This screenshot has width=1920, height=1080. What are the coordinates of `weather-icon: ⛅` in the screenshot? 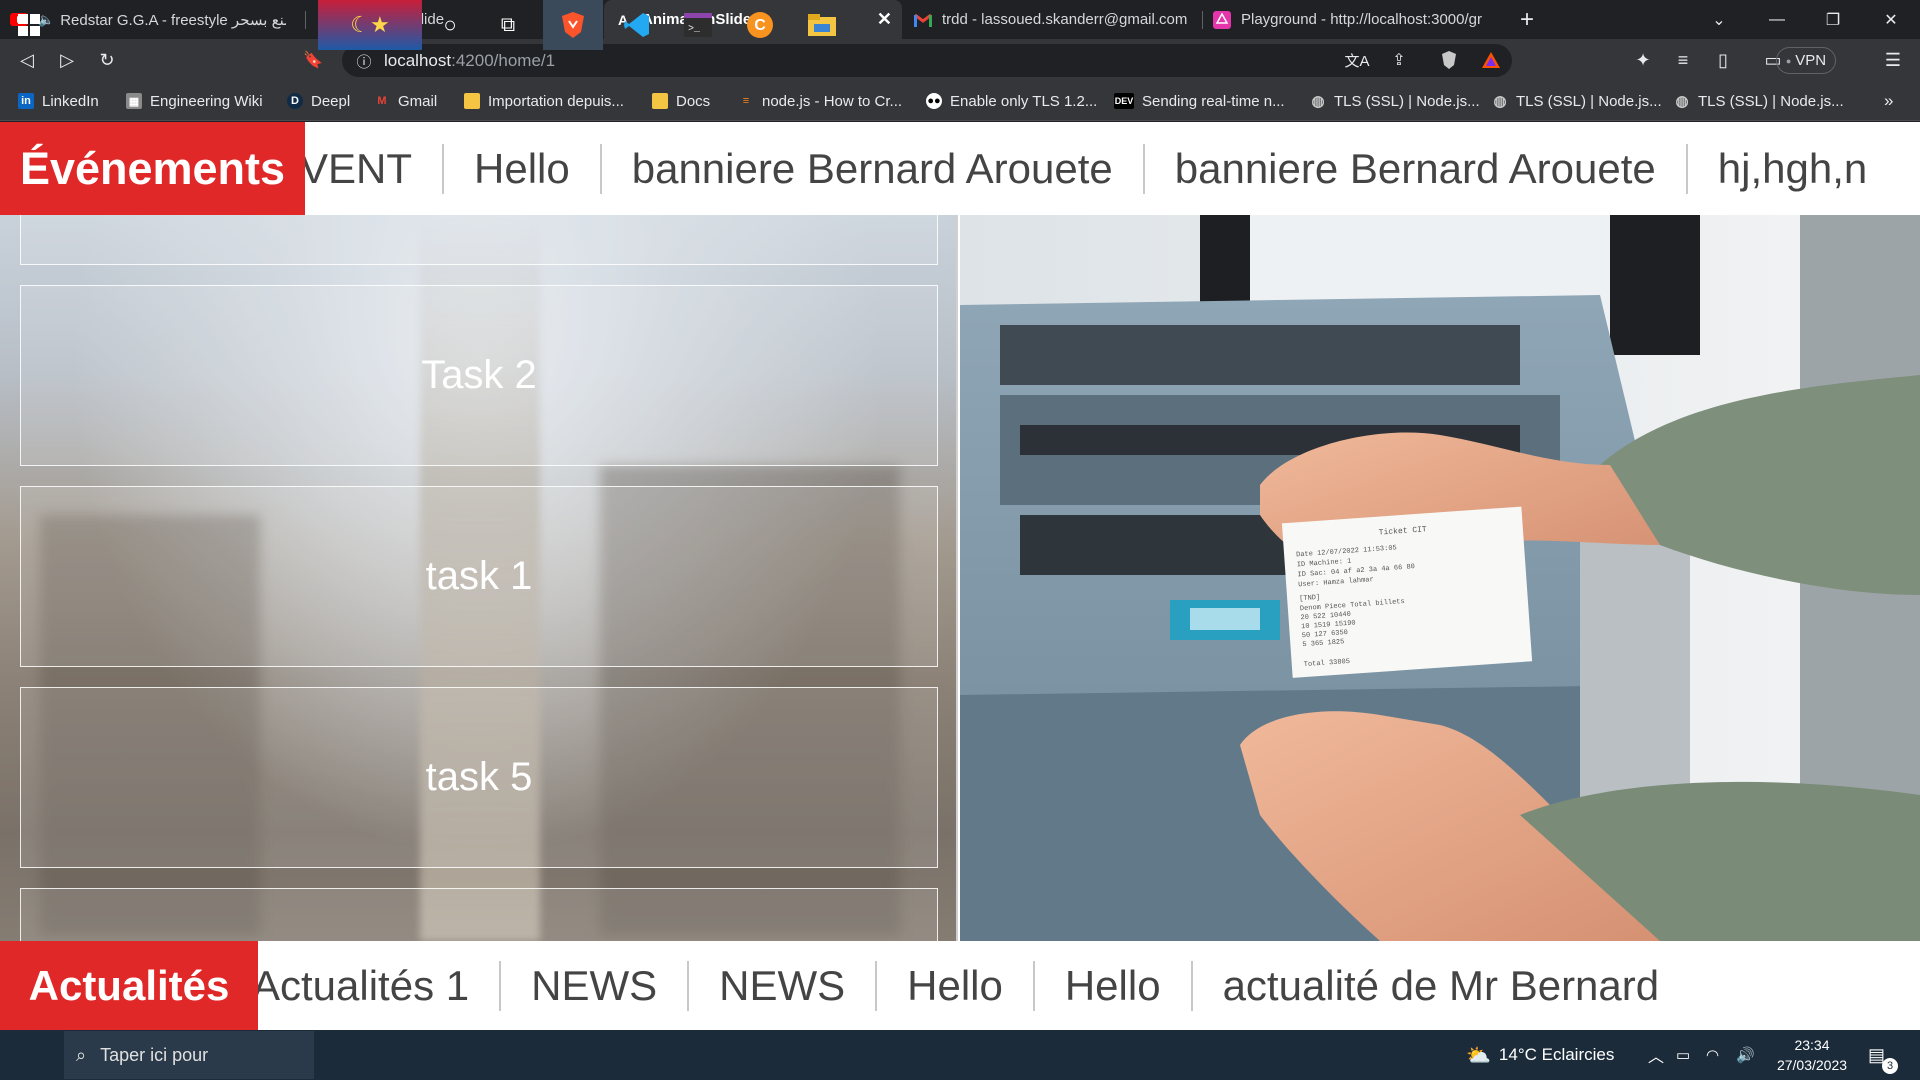 It's located at (1478, 1055).